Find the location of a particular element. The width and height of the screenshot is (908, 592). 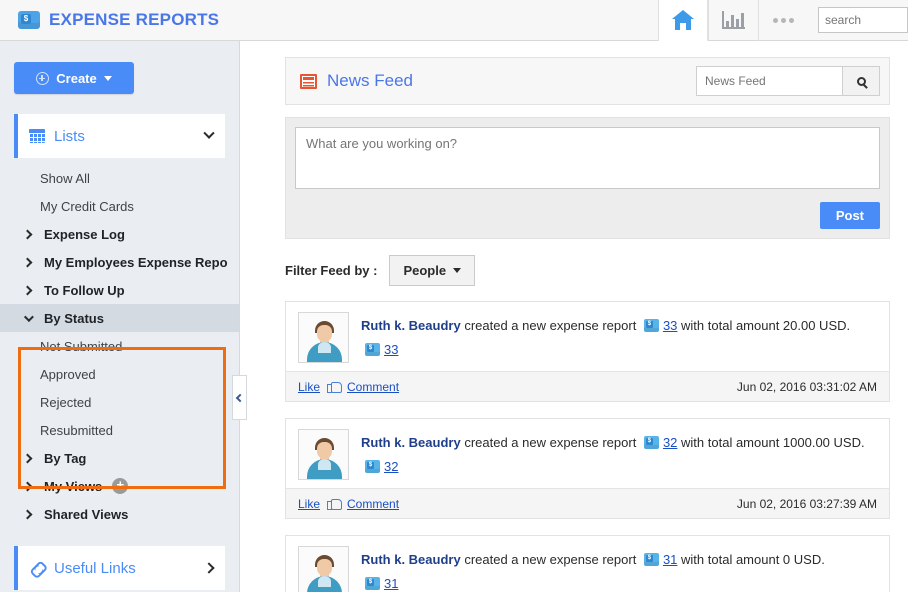

sidebar-item-not-submitted: Not Submitted is located at coordinates (119, 346).